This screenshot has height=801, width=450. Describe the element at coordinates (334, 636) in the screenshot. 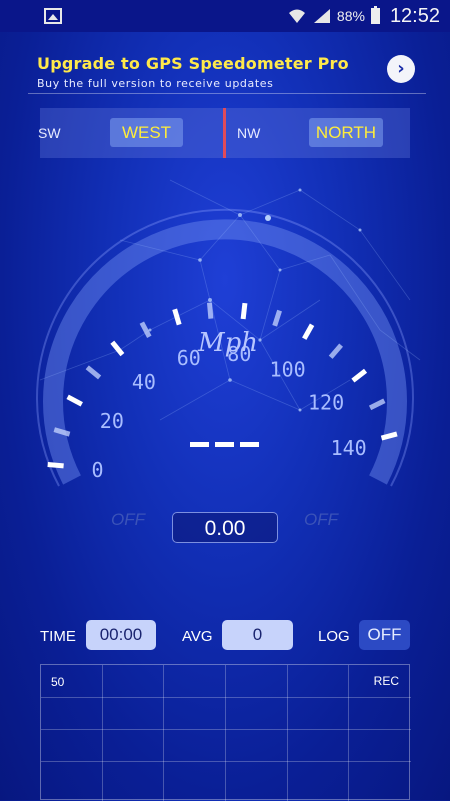

I see `log-label: LOG` at that location.